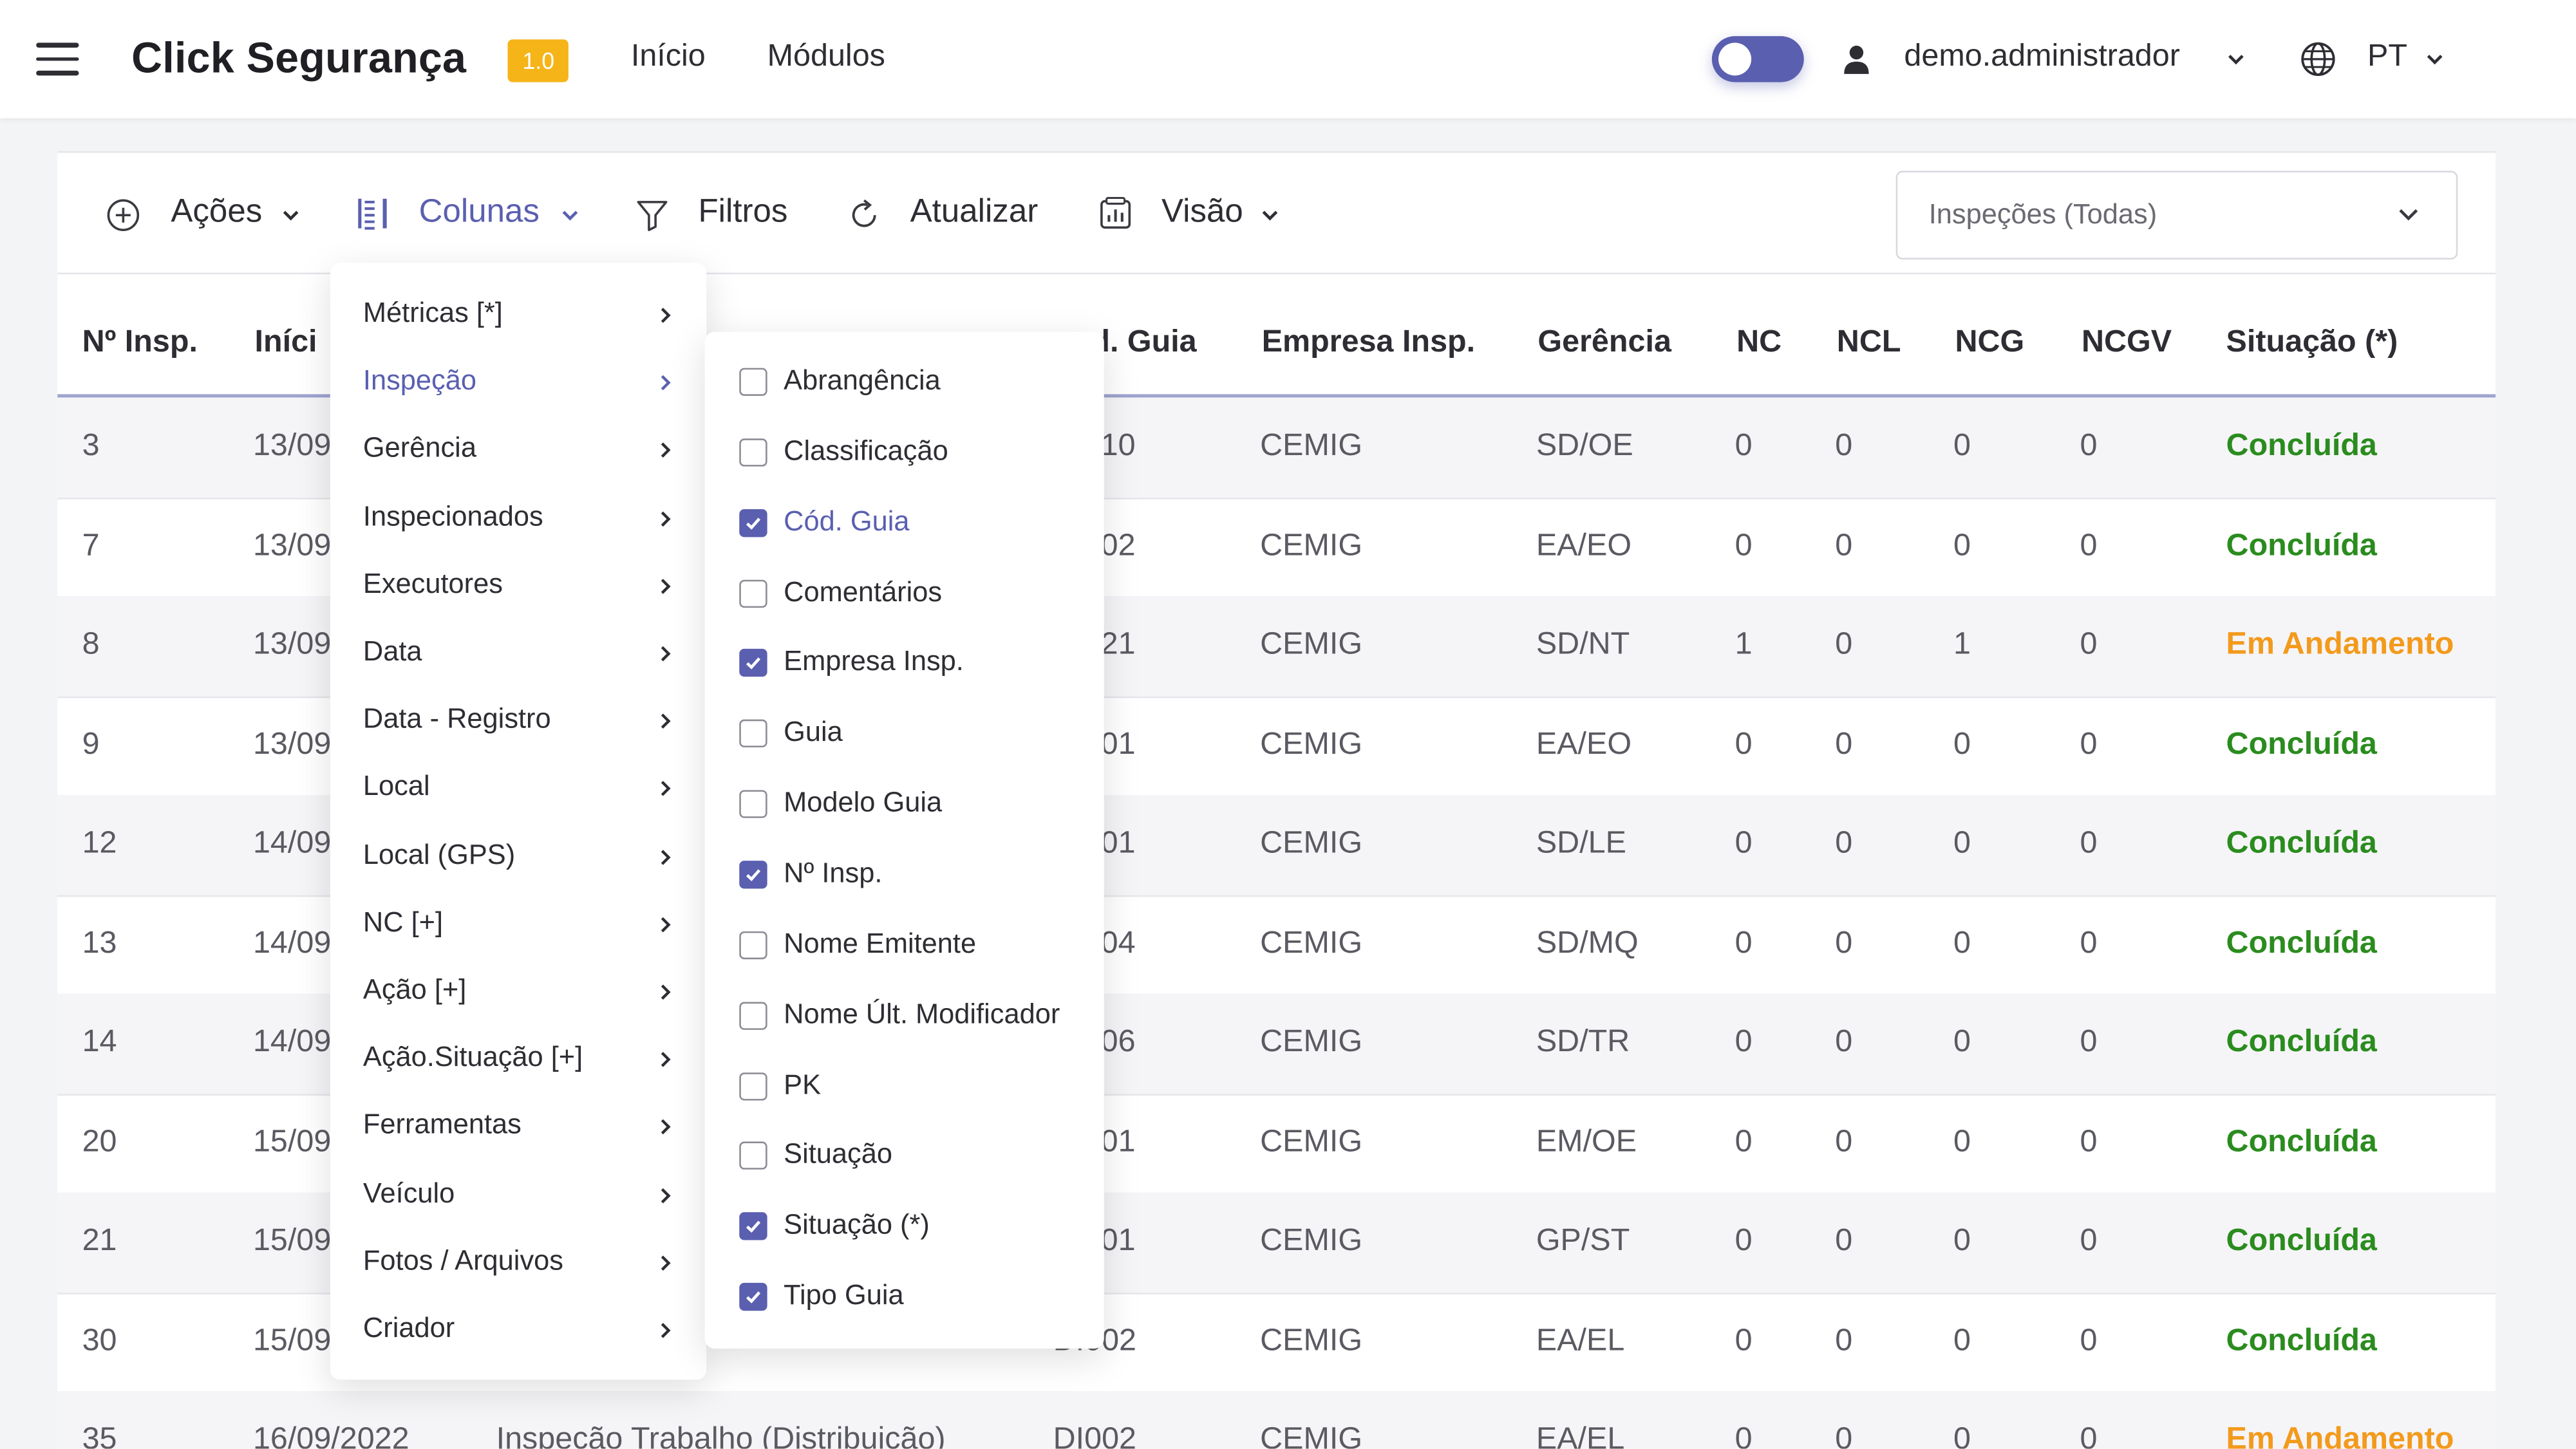 The image size is (2576, 1449). I want to click on column-option-label: Classificação, so click(866, 451).